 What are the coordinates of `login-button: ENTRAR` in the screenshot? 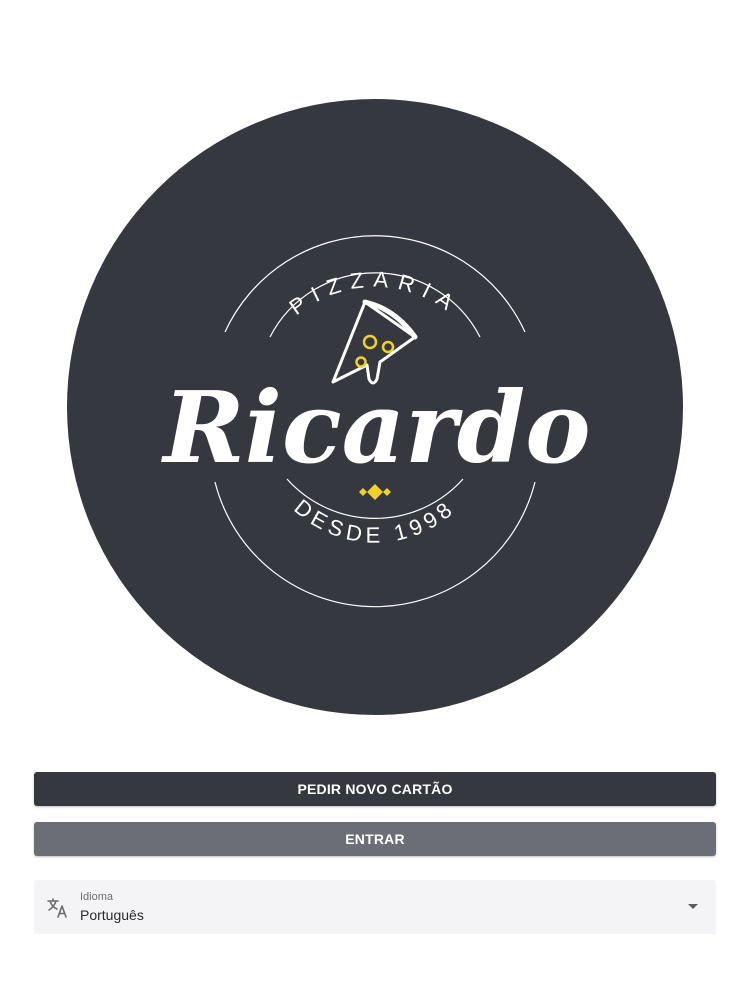 It's located at (375, 839).